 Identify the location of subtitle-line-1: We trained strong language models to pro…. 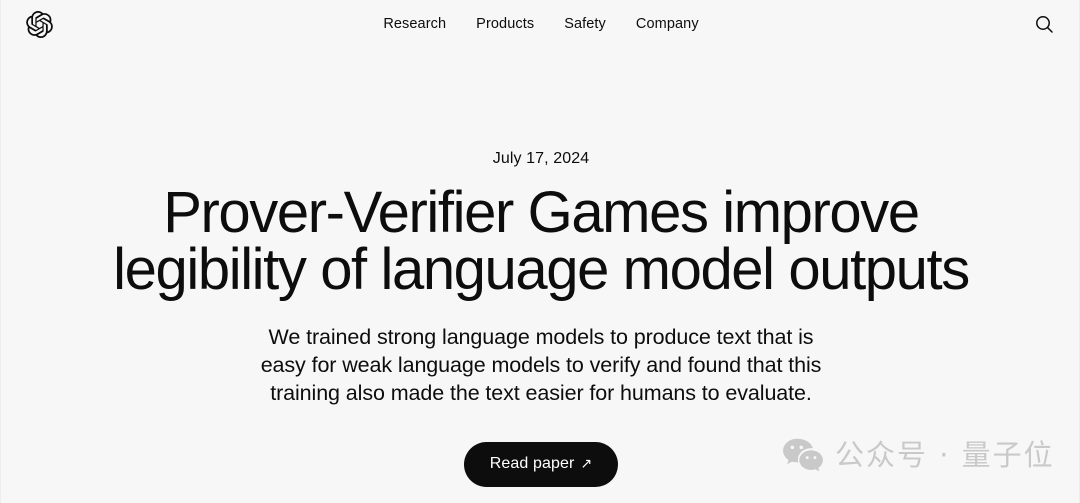
(541, 337).